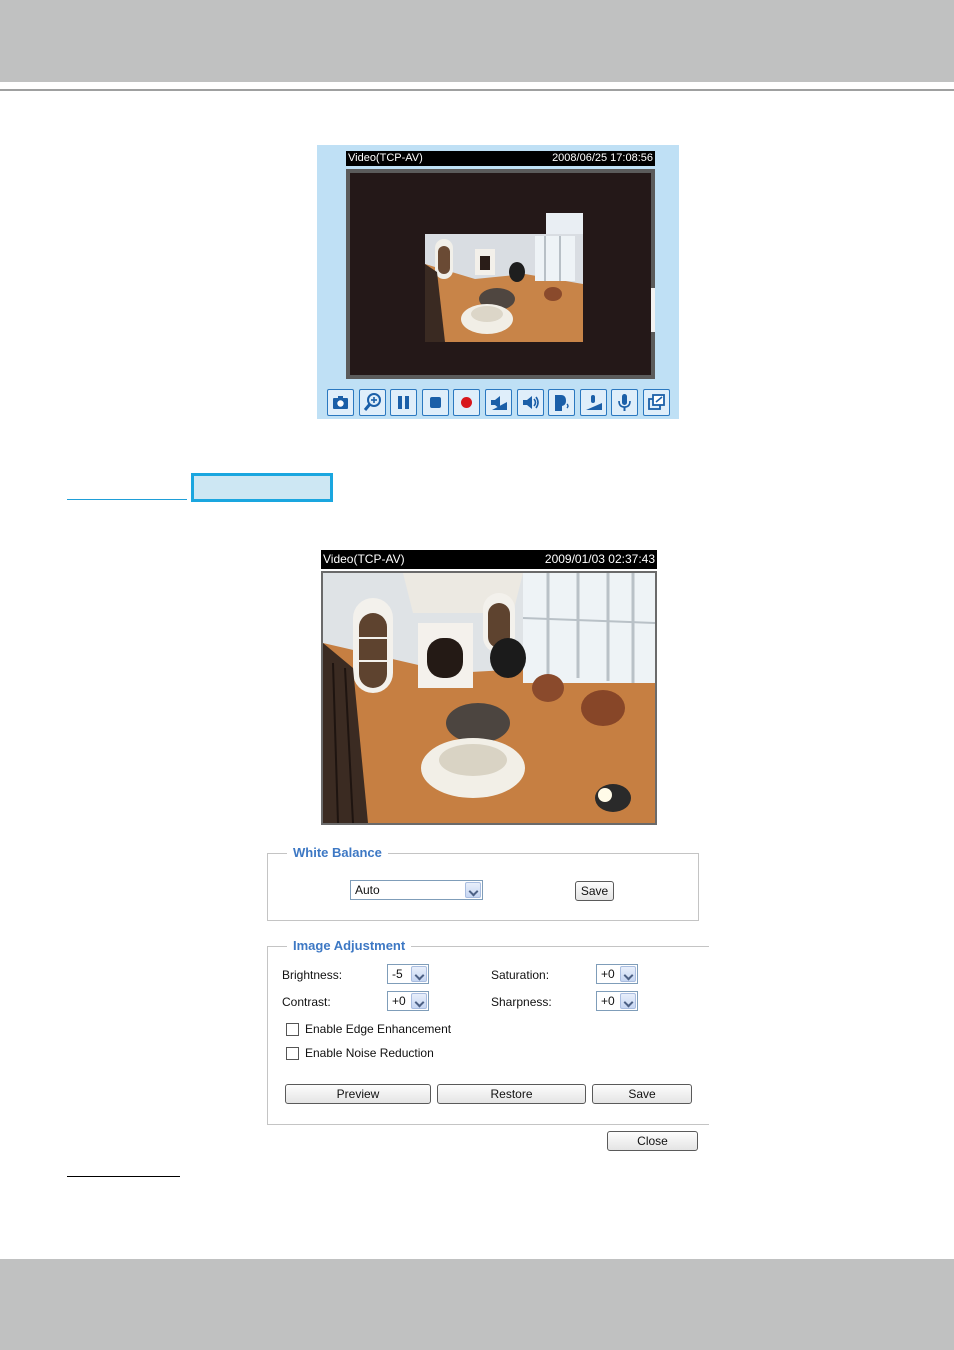  I want to click on live-view-panel: Video(TCP-AV) 2008/06/25 17:08:56, so click(498, 282).